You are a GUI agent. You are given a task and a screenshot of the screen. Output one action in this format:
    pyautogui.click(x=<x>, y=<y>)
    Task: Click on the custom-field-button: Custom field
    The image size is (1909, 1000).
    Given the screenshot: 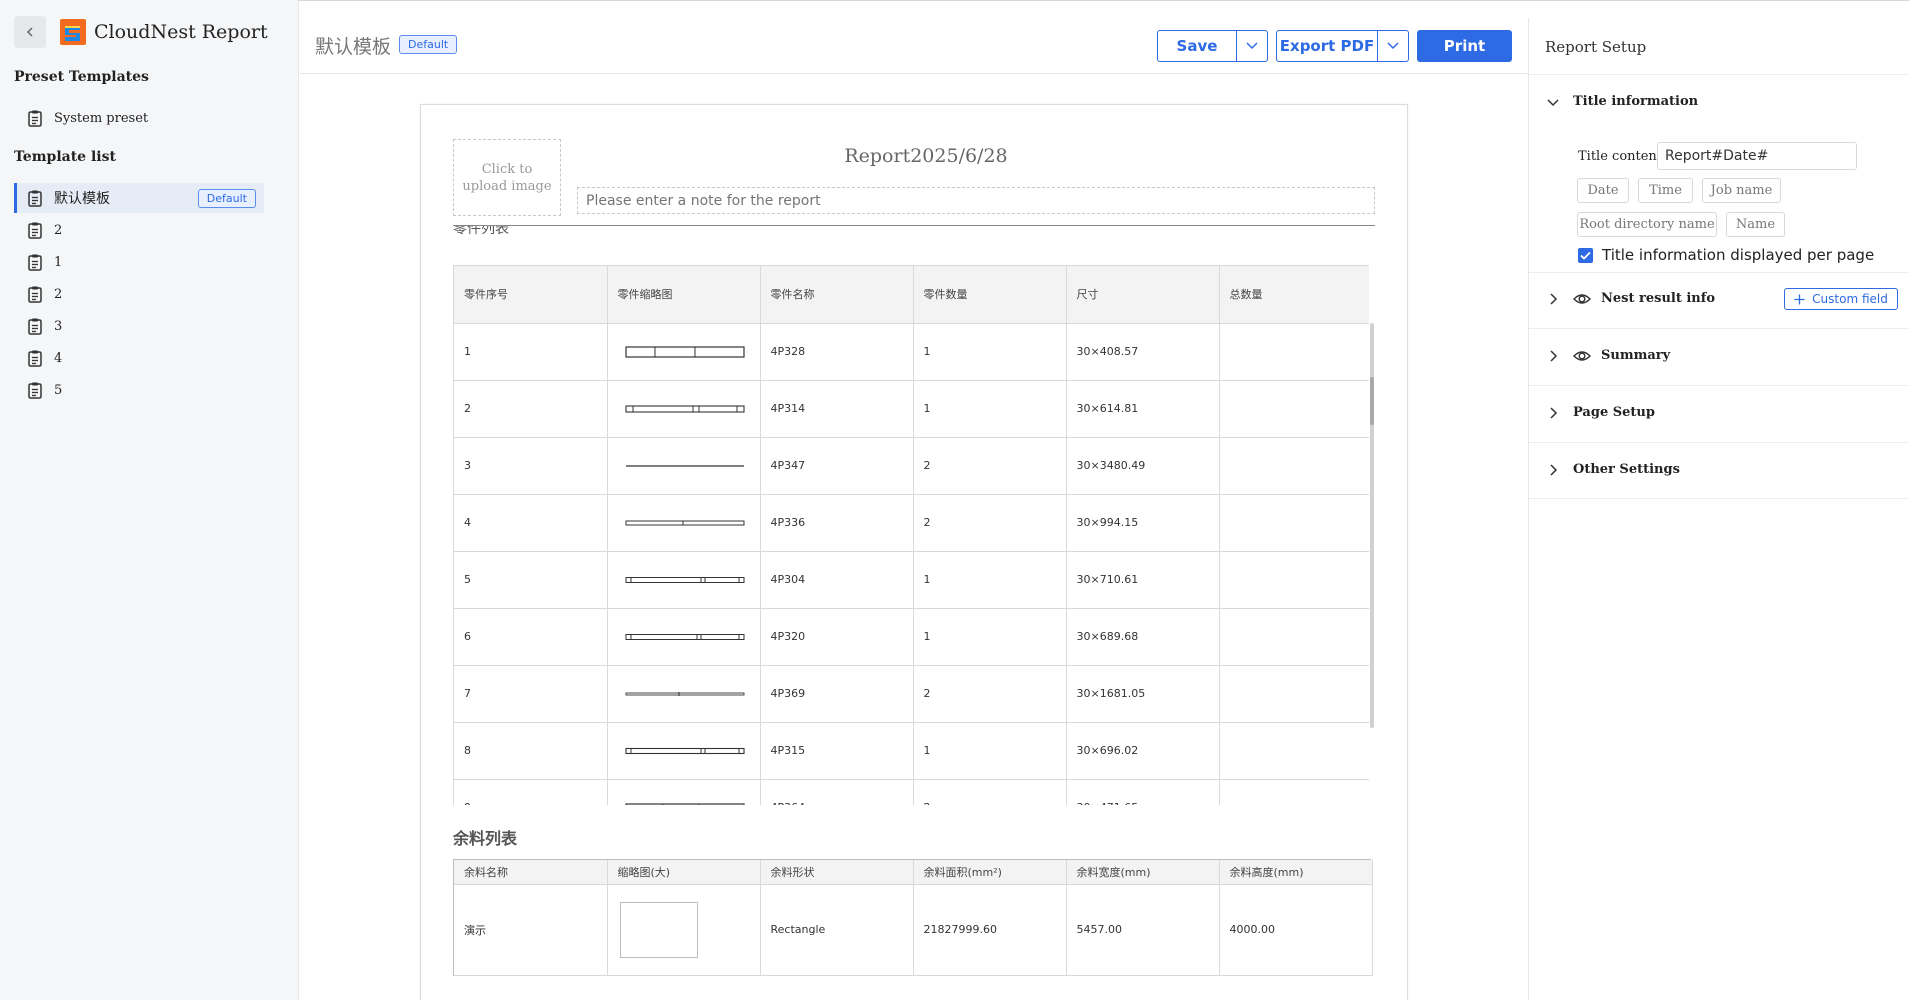 What is the action you would take?
    pyautogui.click(x=1841, y=299)
    